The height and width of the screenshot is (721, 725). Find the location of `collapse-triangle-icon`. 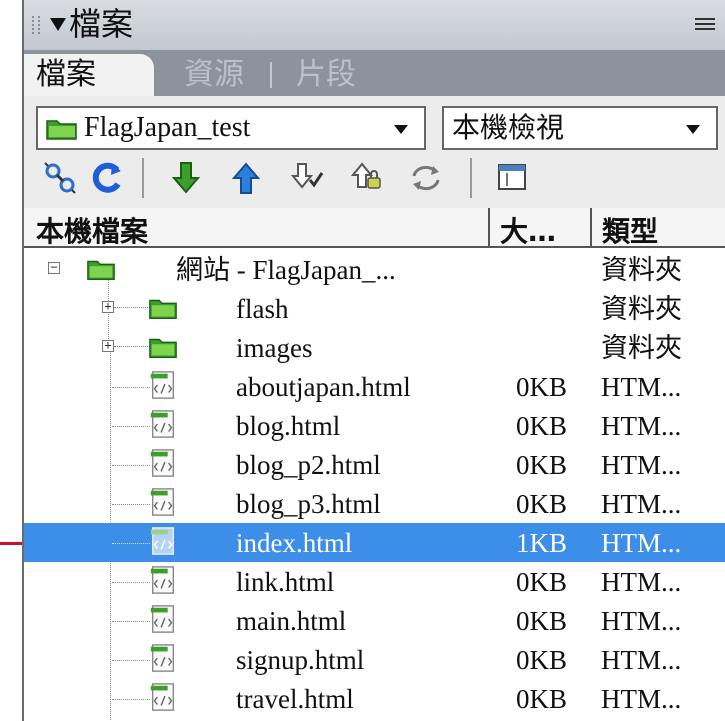

collapse-triangle-icon is located at coordinates (58, 24).